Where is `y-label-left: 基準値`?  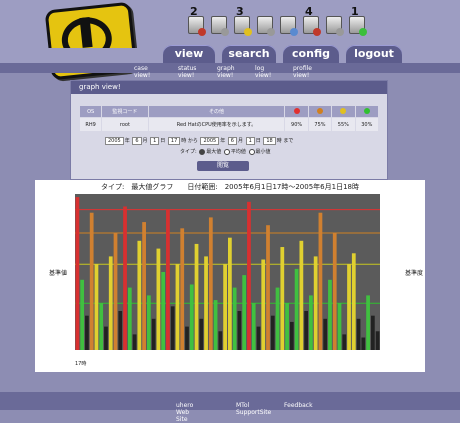
y-label-left: 基準値 is located at coordinates (58, 273).